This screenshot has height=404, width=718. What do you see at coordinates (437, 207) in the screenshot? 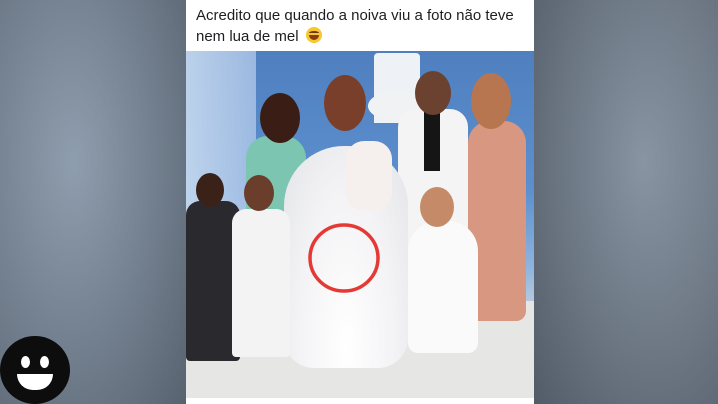
I see `girl-head` at bounding box center [437, 207].